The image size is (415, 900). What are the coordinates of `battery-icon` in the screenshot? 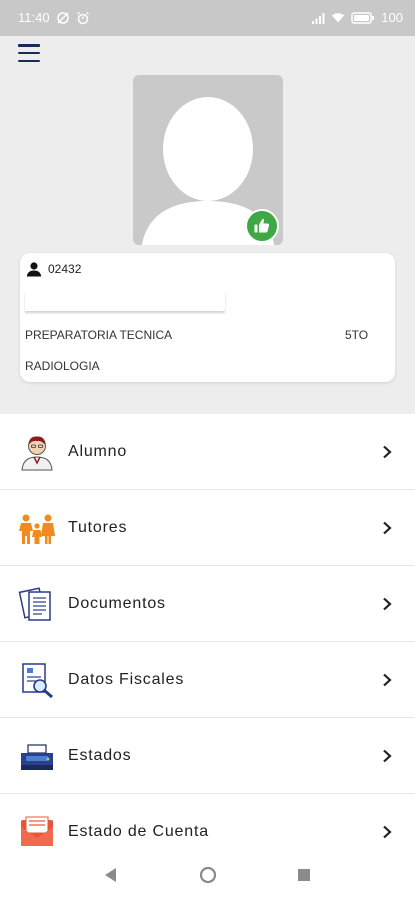 It's located at (363, 17).